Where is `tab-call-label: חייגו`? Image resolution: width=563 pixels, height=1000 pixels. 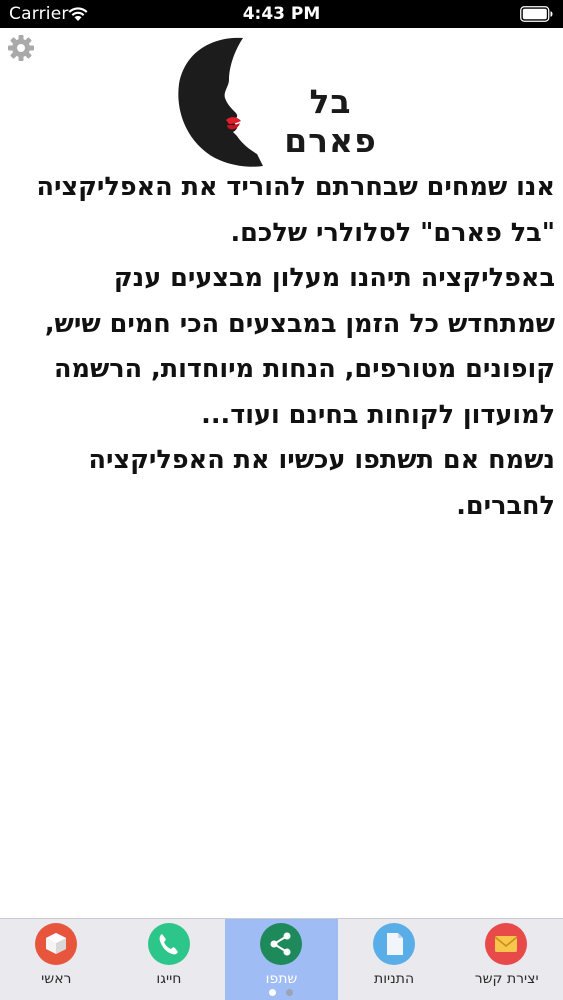
tab-call-label: חייגו is located at coordinates (169, 979).